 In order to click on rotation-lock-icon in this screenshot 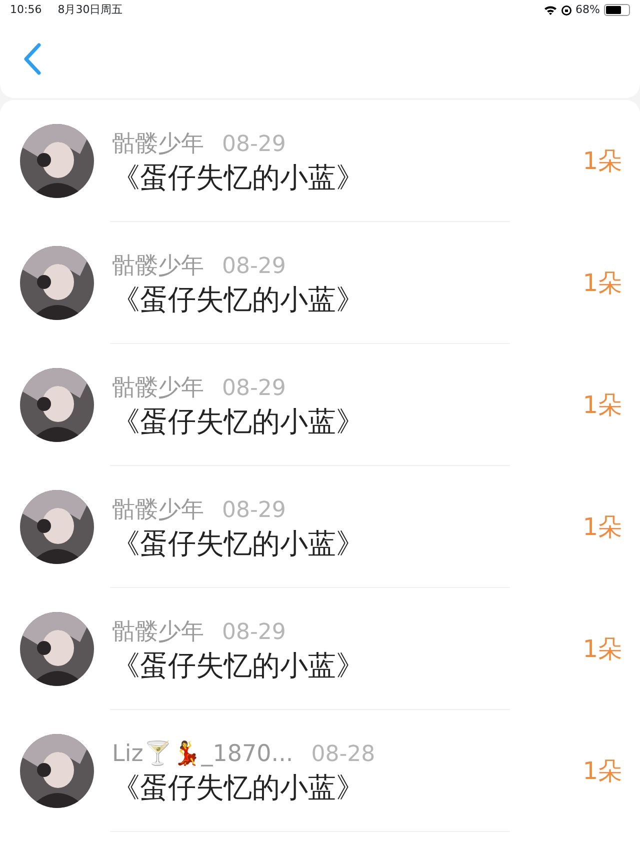, I will do `click(566, 10)`.